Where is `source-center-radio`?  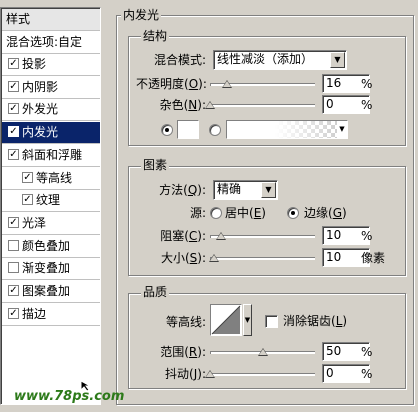
source-center-radio is located at coordinates (216, 213).